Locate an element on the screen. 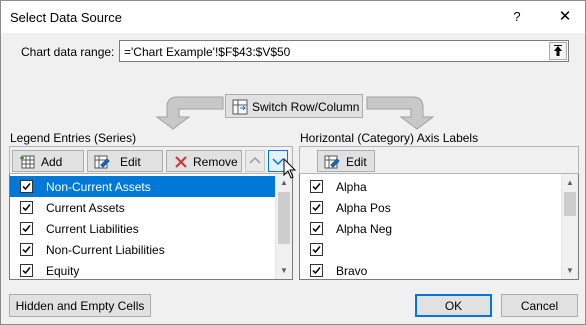 The width and height of the screenshot is (586, 325). series-list-item: Non-Current Liabilities is located at coordinates (143, 249).